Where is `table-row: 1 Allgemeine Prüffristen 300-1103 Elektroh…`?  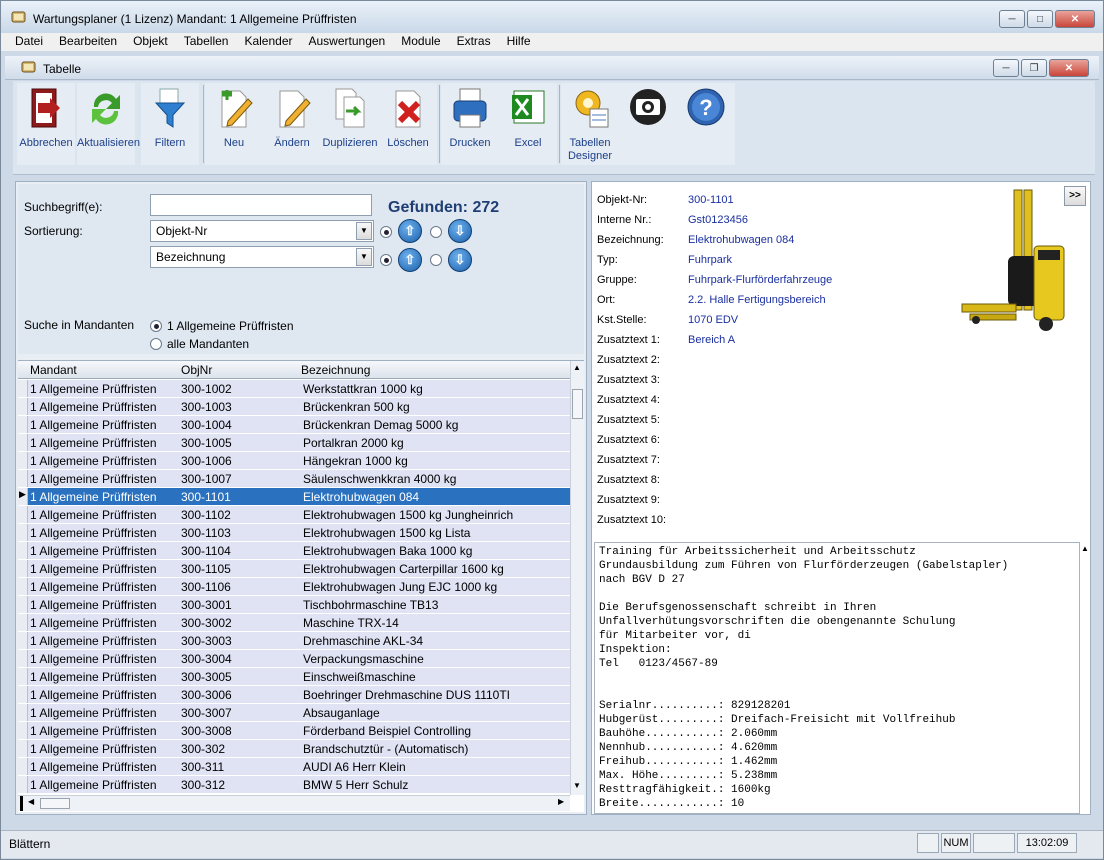 table-row: 1 Allgemeine Prüffristen 300-1103 Elektroh… is located at coordinates (294, 533).